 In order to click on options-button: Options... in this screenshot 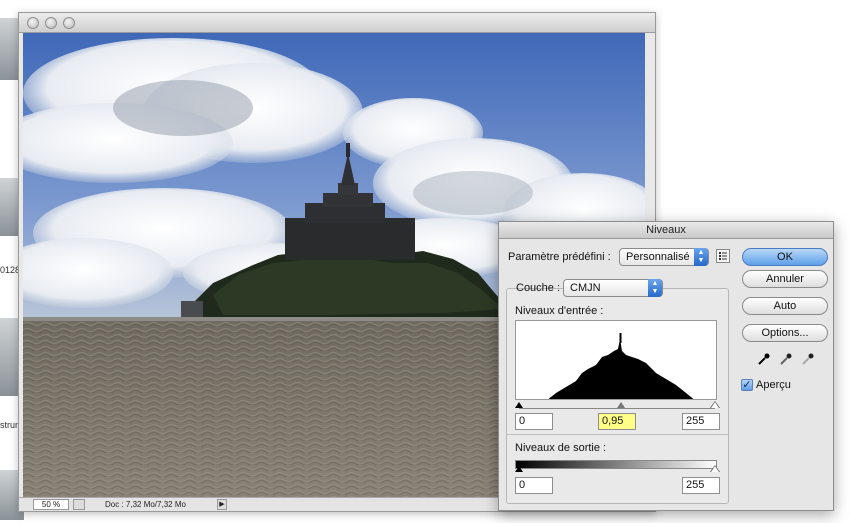, I will do `click(785, 333)`.